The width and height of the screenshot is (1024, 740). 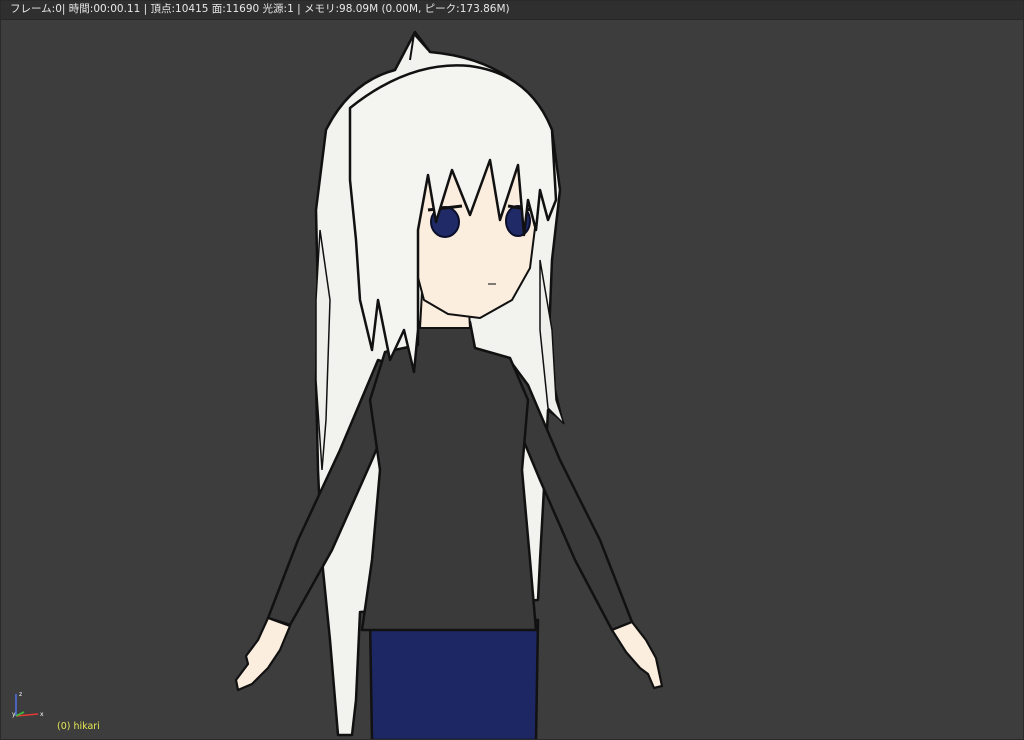 What do you see at coordinates (20, 694) in the screenshot?
I see `axis-z-label: z` at bounding box center [20, 694].